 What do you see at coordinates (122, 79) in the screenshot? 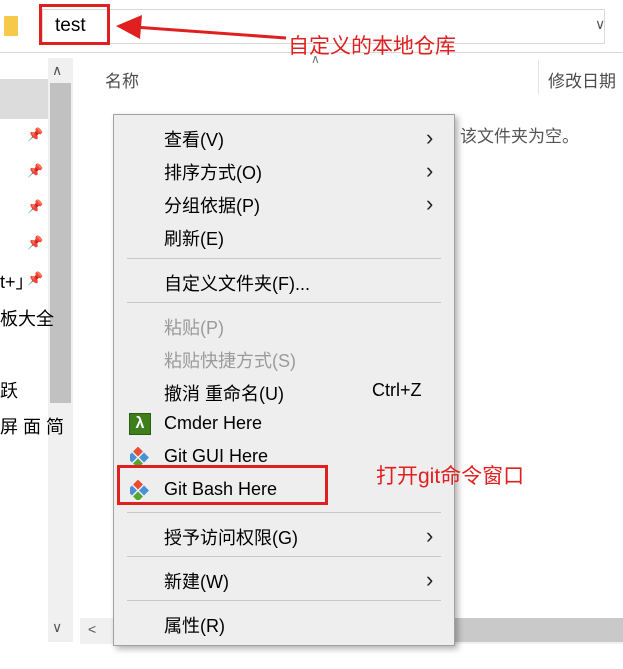
I see `column-header-name: 名称` at bounding box center [122, 79].